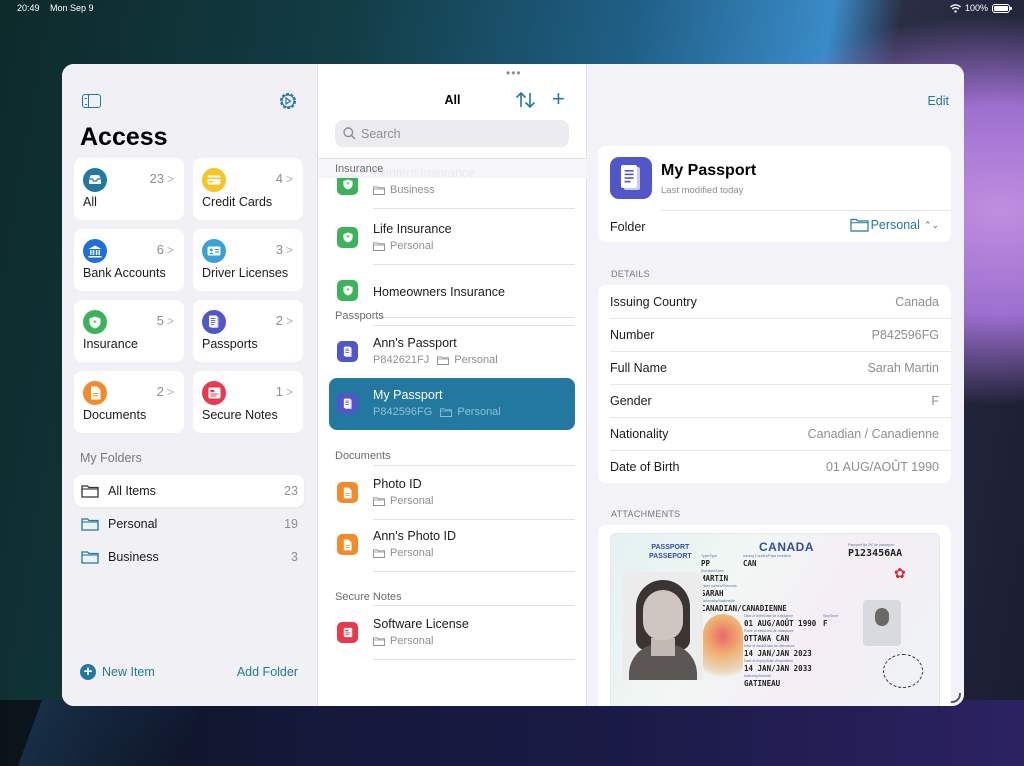  What do you see at coordinates (452, 404) in the screenshot?
I see `list-item-selected: My Passport P842596FG Personal` at bounding box center [452, 404].